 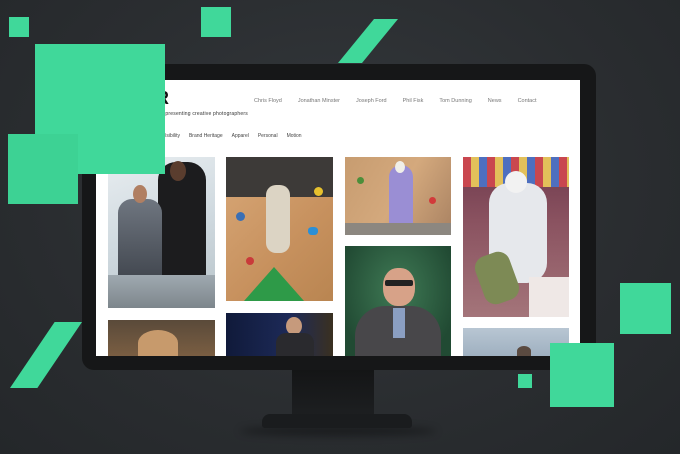 I want to click on filter-motion: Motion, so click(x=294, y=136).